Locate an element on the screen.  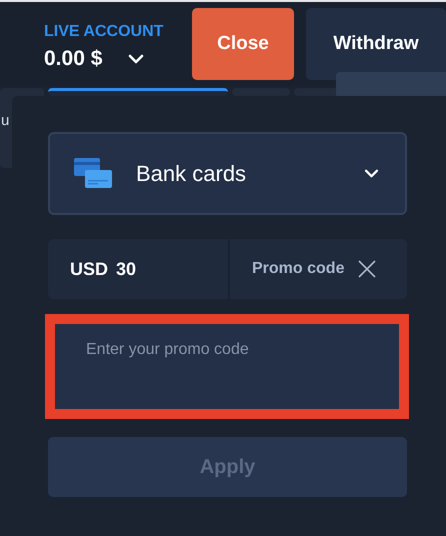
close-icon is located at coordinates (367, 269).